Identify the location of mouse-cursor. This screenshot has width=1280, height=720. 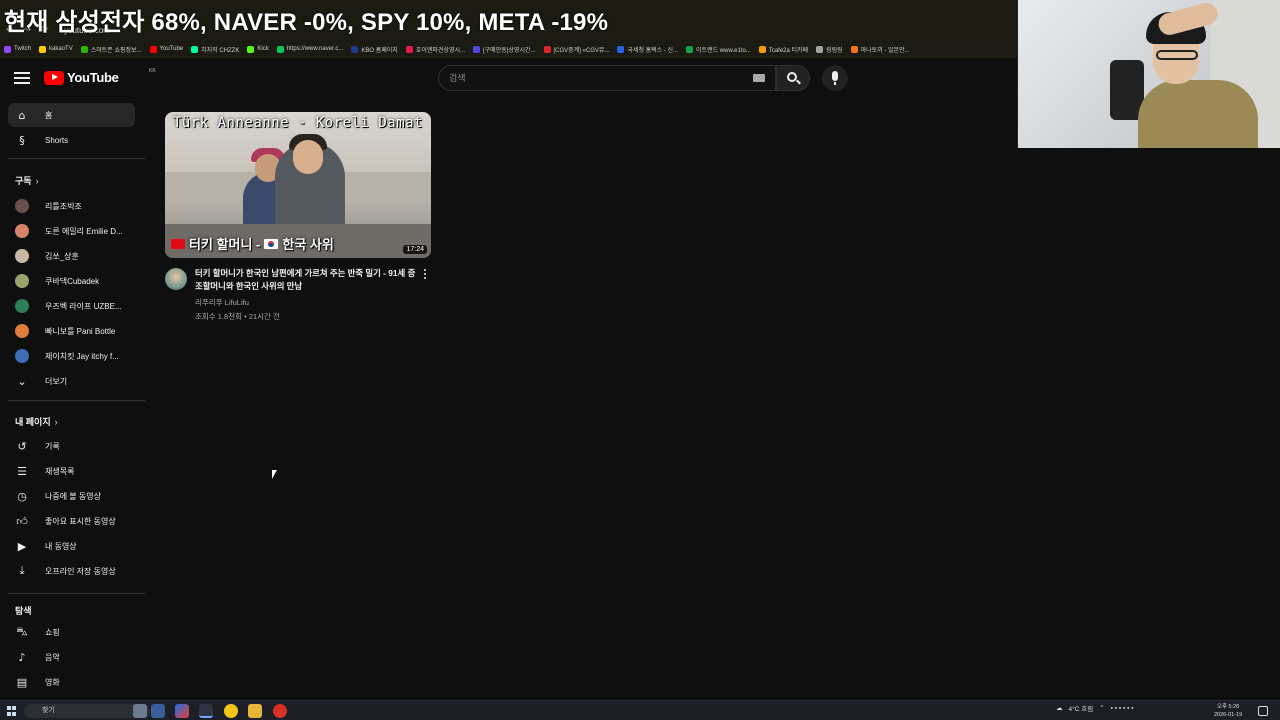
(274, 474).